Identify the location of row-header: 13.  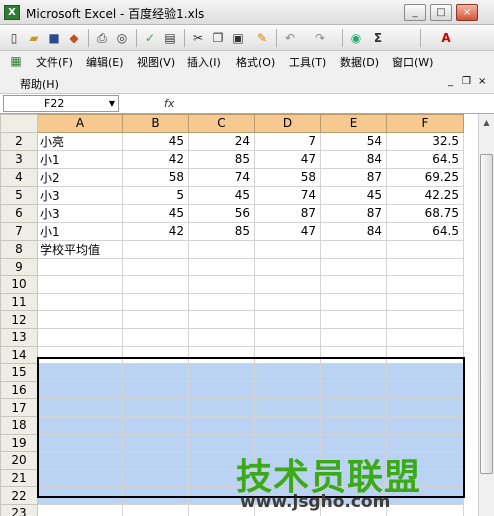
(19, 337).